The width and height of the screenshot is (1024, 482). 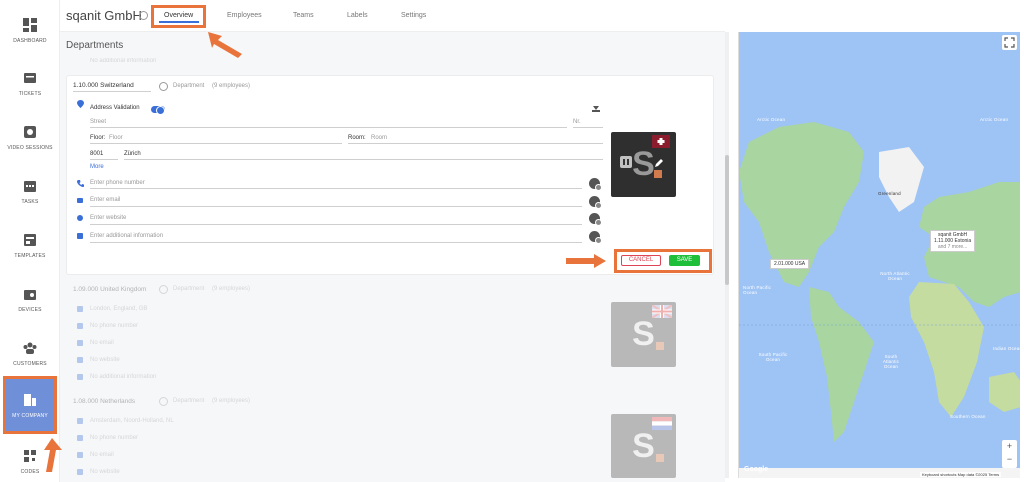 What do you see at coordinates (30, 294) in the screenshot?
I see `device-icon` at bounding box center [30, 294].